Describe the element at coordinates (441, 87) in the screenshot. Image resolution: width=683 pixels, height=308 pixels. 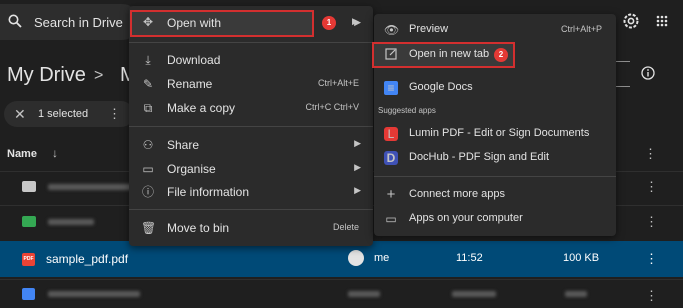
I see `submenu-item-label: Google Docs` at that location.